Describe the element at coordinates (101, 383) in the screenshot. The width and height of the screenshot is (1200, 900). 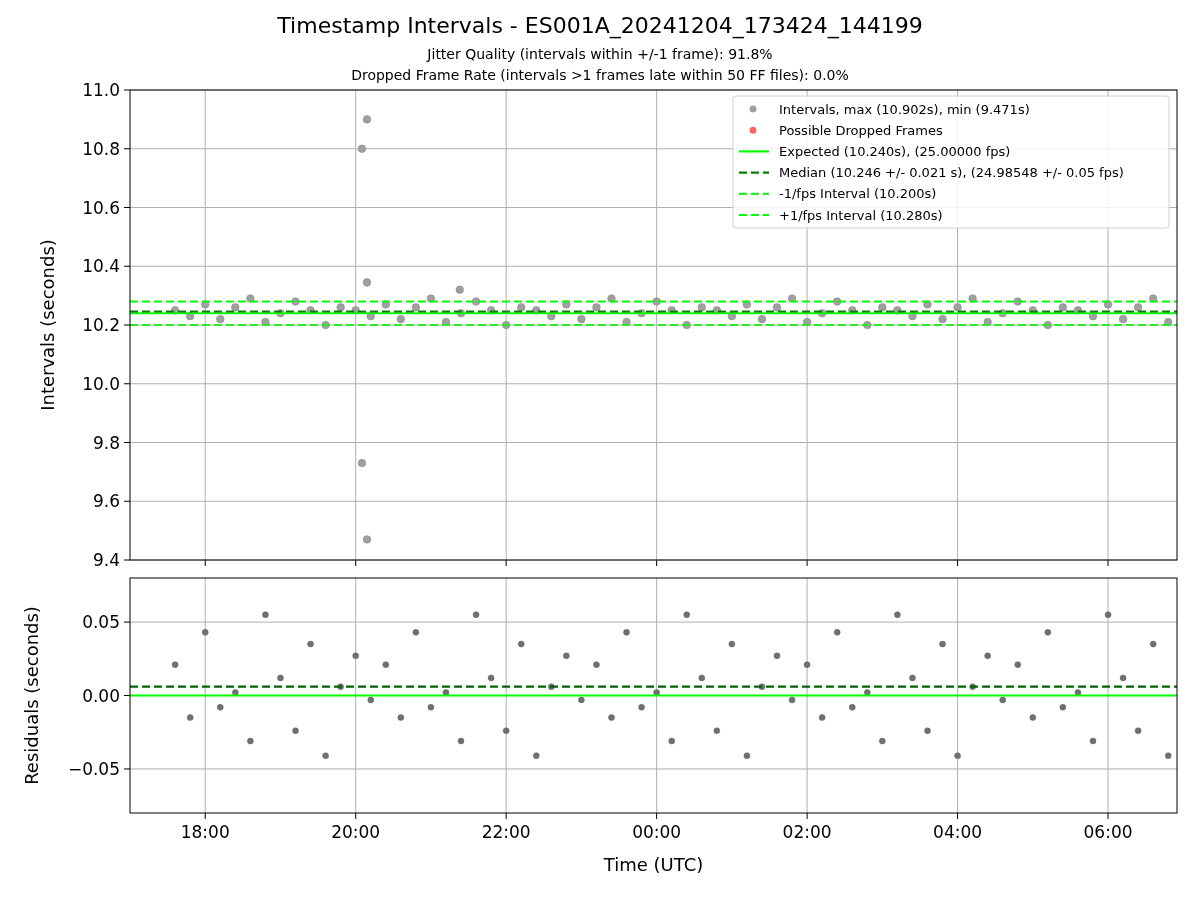
I see `tick-label: 10.0` at that location.